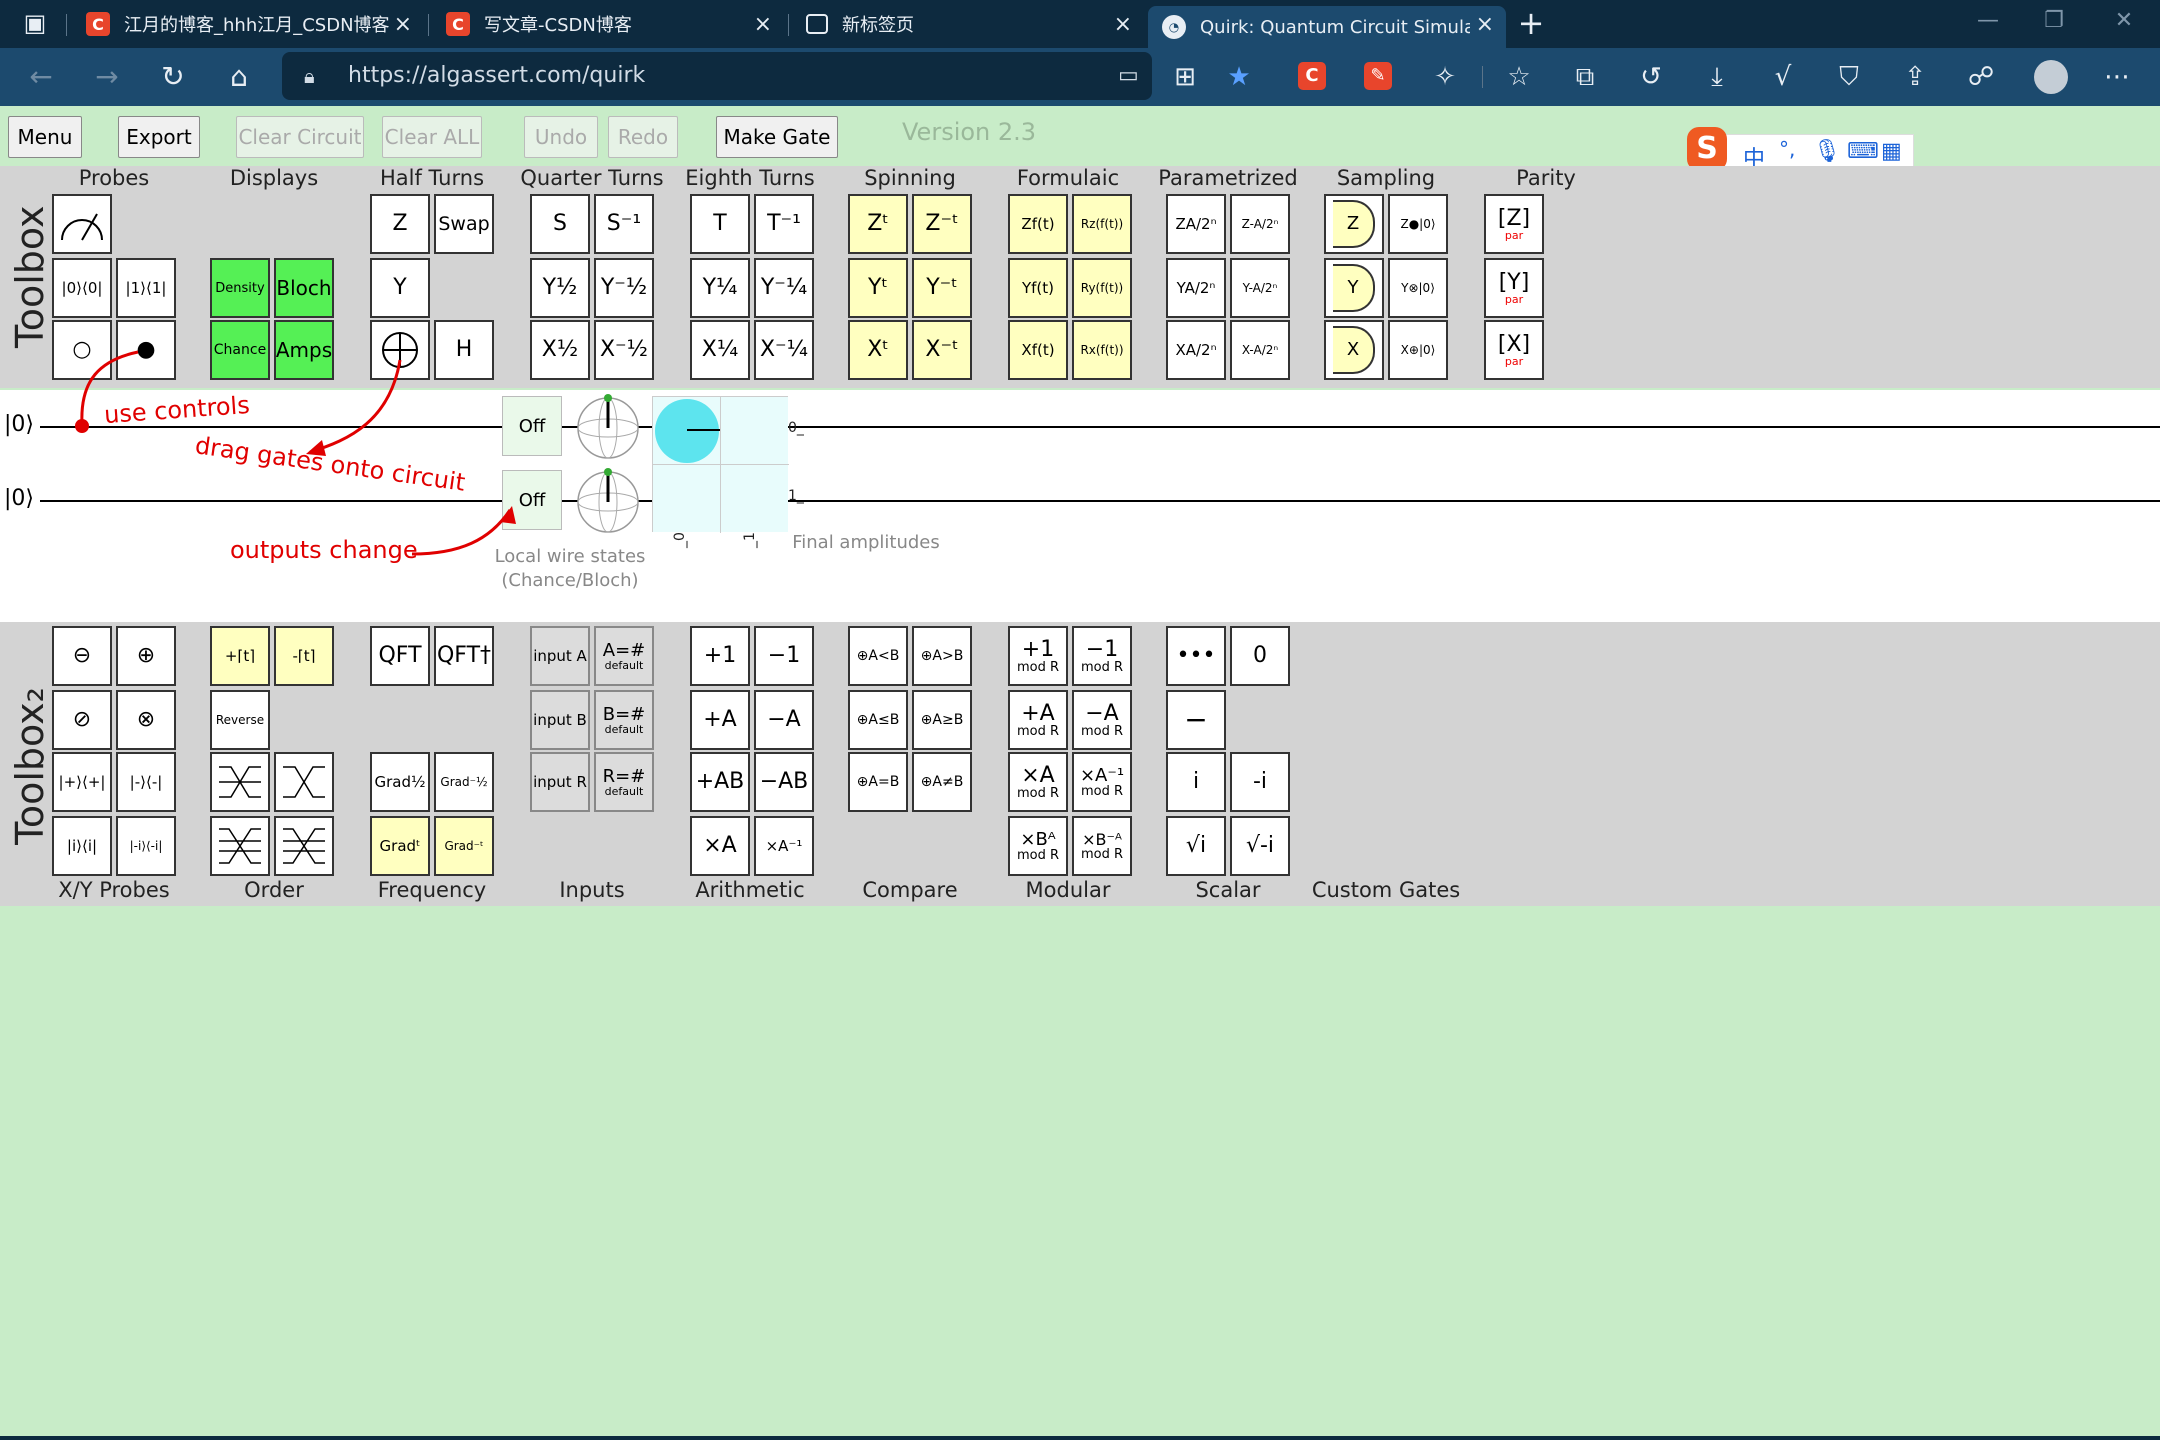 Image resolution: width=2160 pixels, height=1440 pixels. What do you see at coordinates (248, 24) in the screenshot?
I see `tab-blog: C 江月的博客_hhh江月_CSDN博客 ×` at bounding box center [248, 24].